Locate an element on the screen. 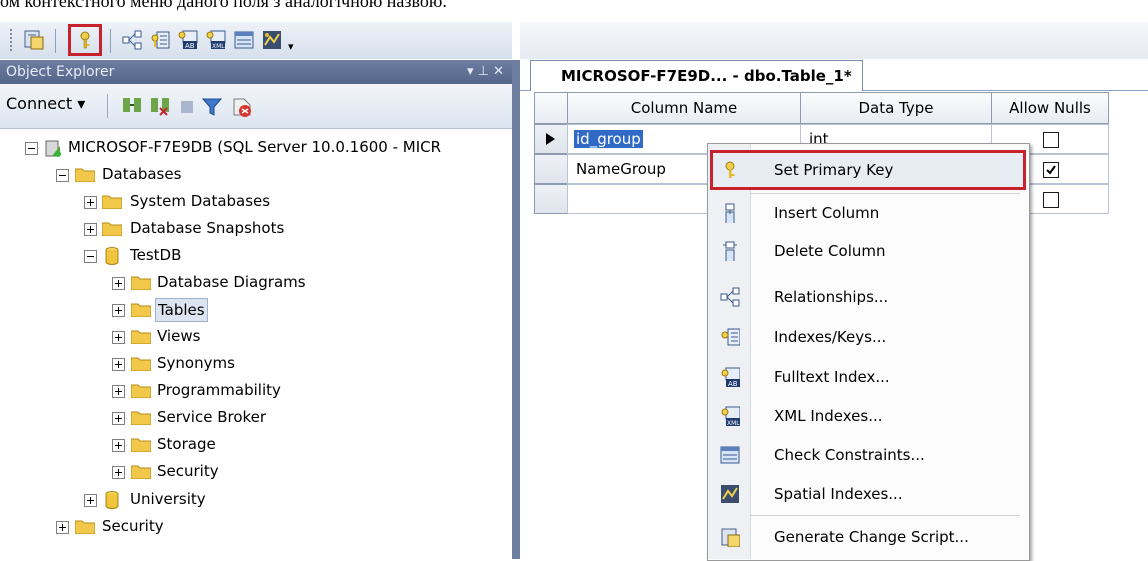 The height and width of the screenshot is (561, 1148). menu-item-set-primary-key: Set Primary Key is located at coordinates (867, 170).